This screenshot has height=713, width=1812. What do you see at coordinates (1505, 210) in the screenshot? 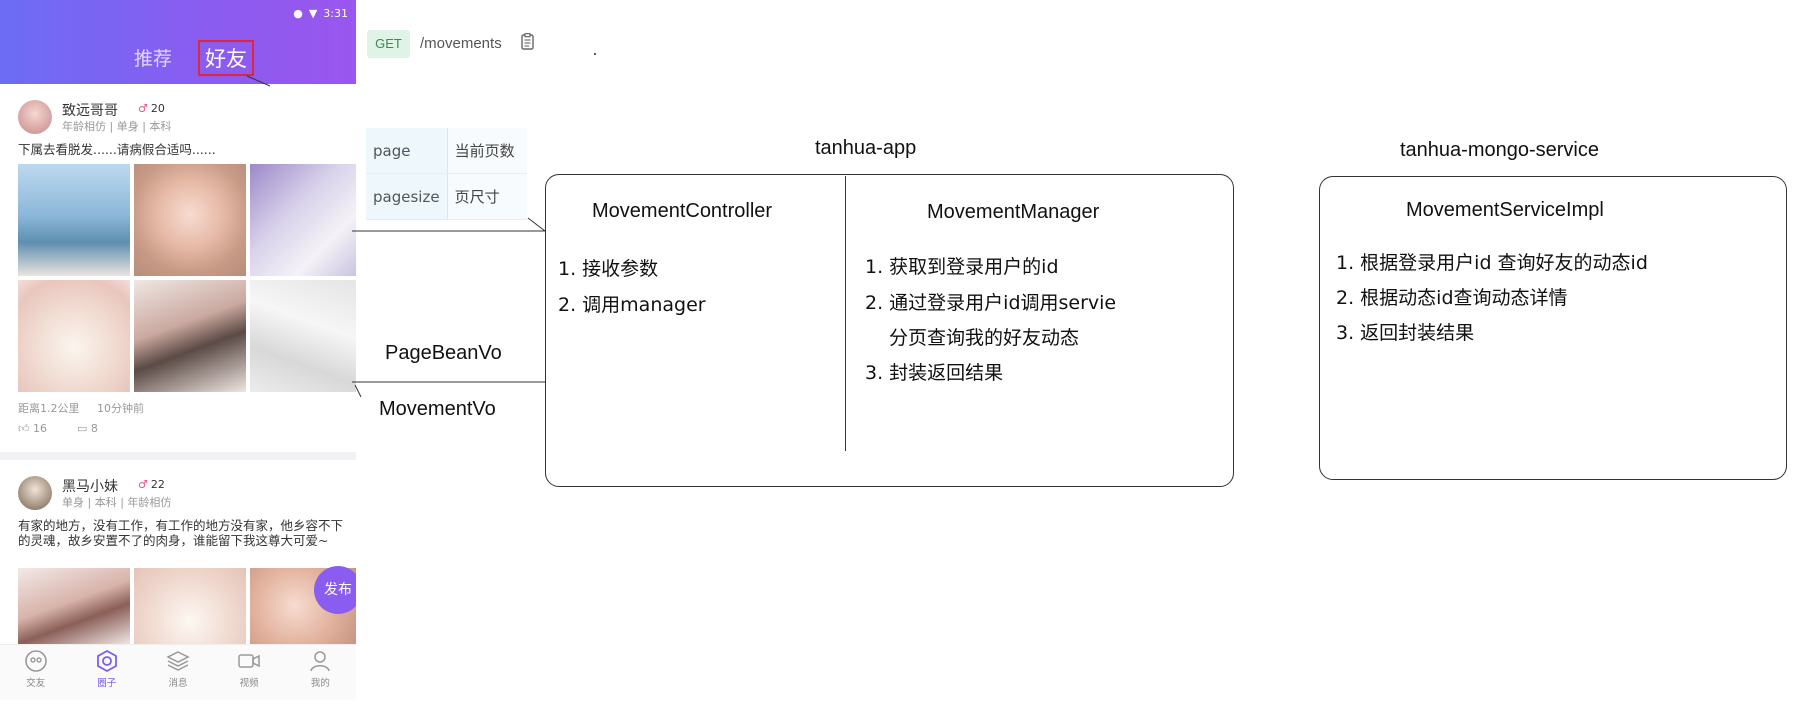
I see `service-impl-title: MovementServiceImpl` at bounding box center [1505, 210].